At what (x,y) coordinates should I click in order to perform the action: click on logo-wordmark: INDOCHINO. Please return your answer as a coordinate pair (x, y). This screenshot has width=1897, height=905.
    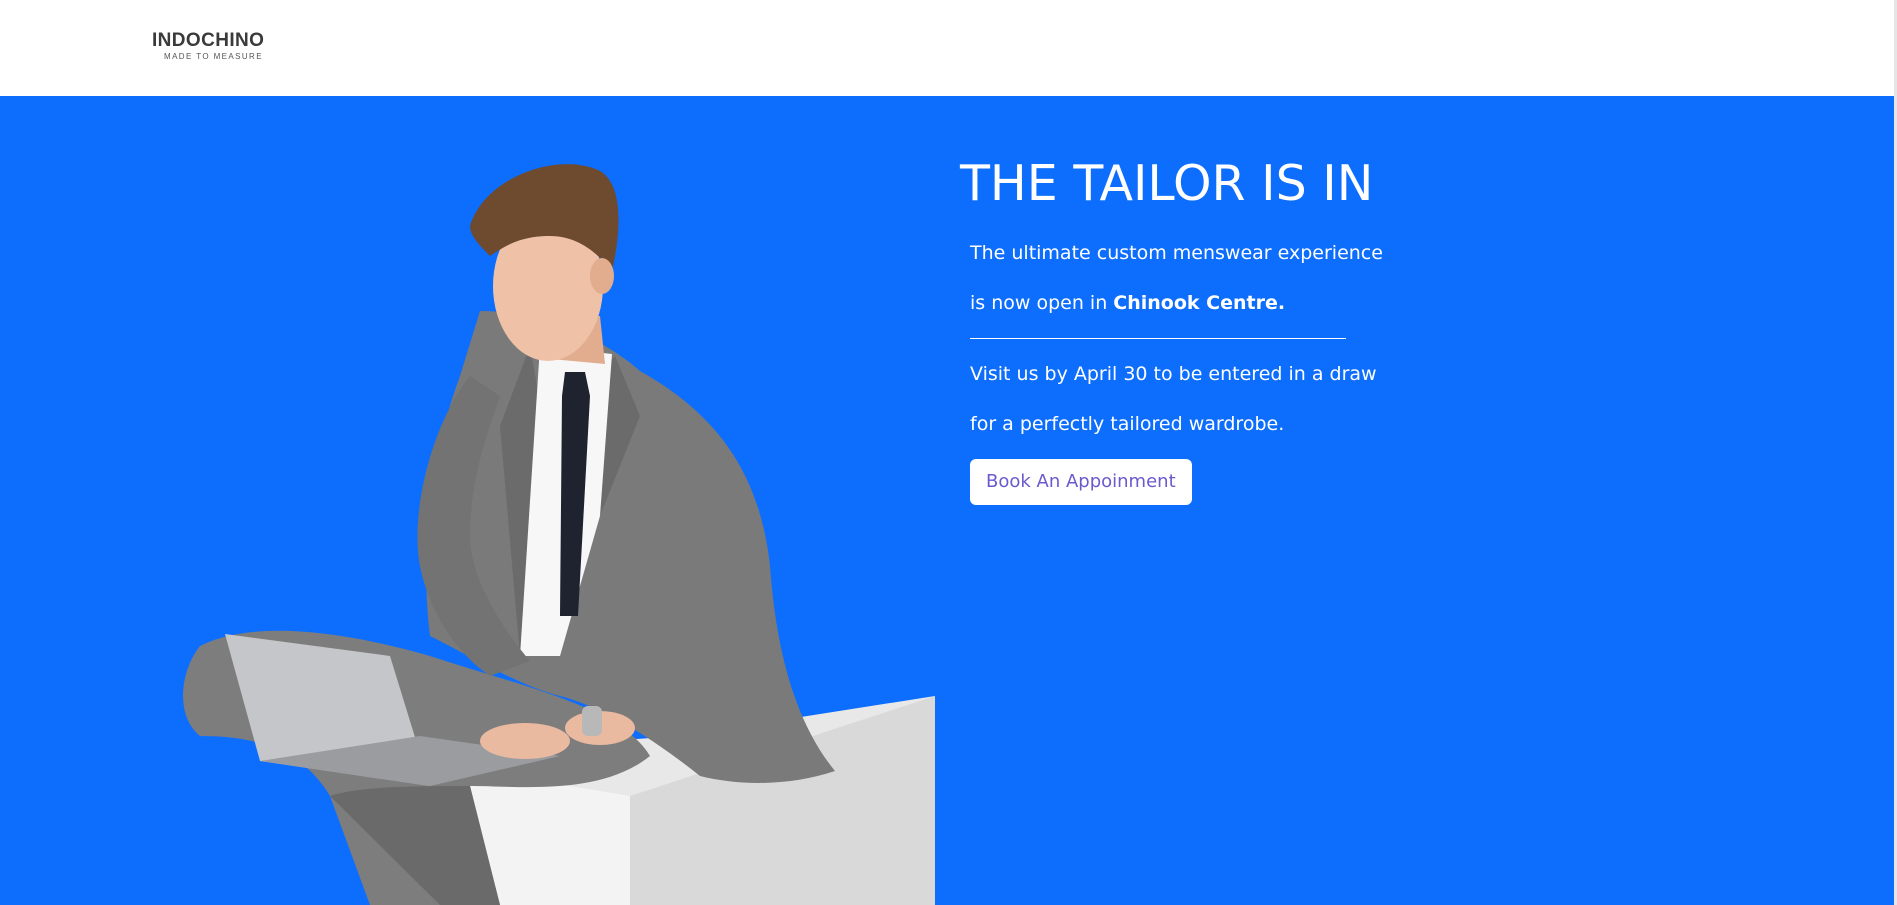
    Looking at the image, I should click on (208, 40).